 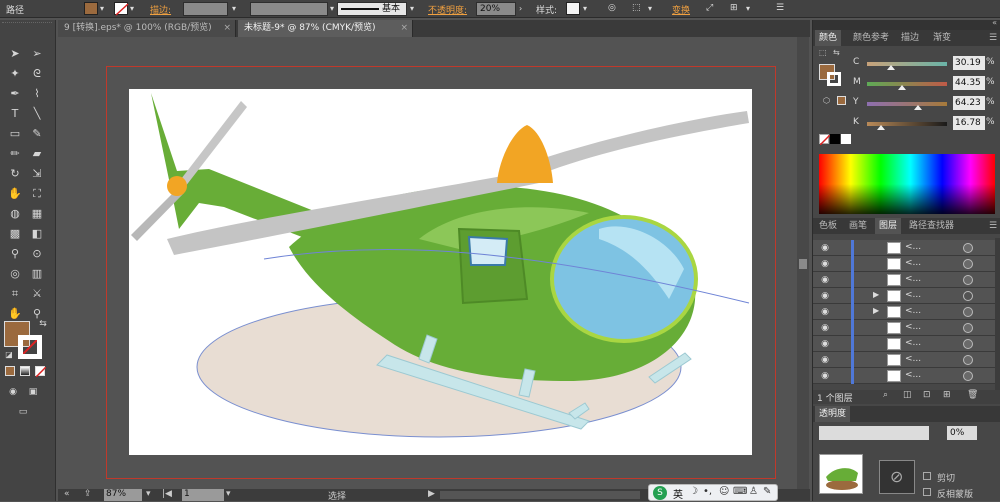 I want to click on channel-slider-c: C 30.19%, so click(x=926, y=64).